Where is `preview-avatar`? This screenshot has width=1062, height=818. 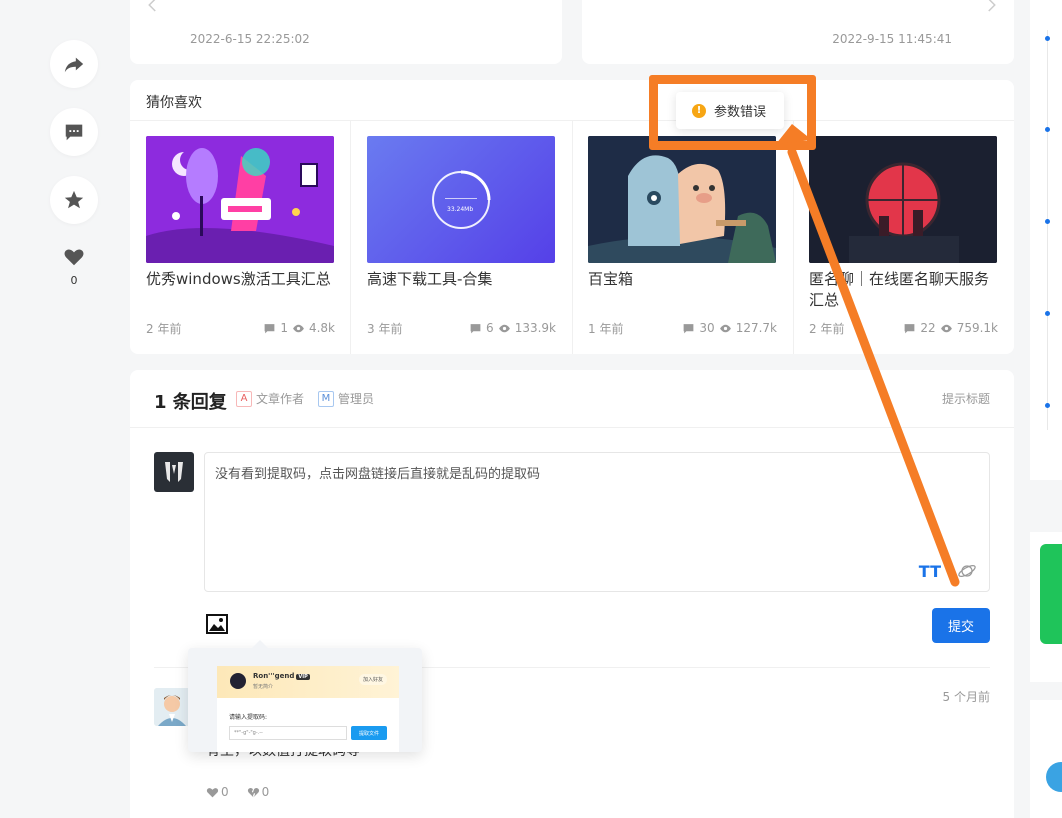 preview-avatar is located at coordinates (238, 681).